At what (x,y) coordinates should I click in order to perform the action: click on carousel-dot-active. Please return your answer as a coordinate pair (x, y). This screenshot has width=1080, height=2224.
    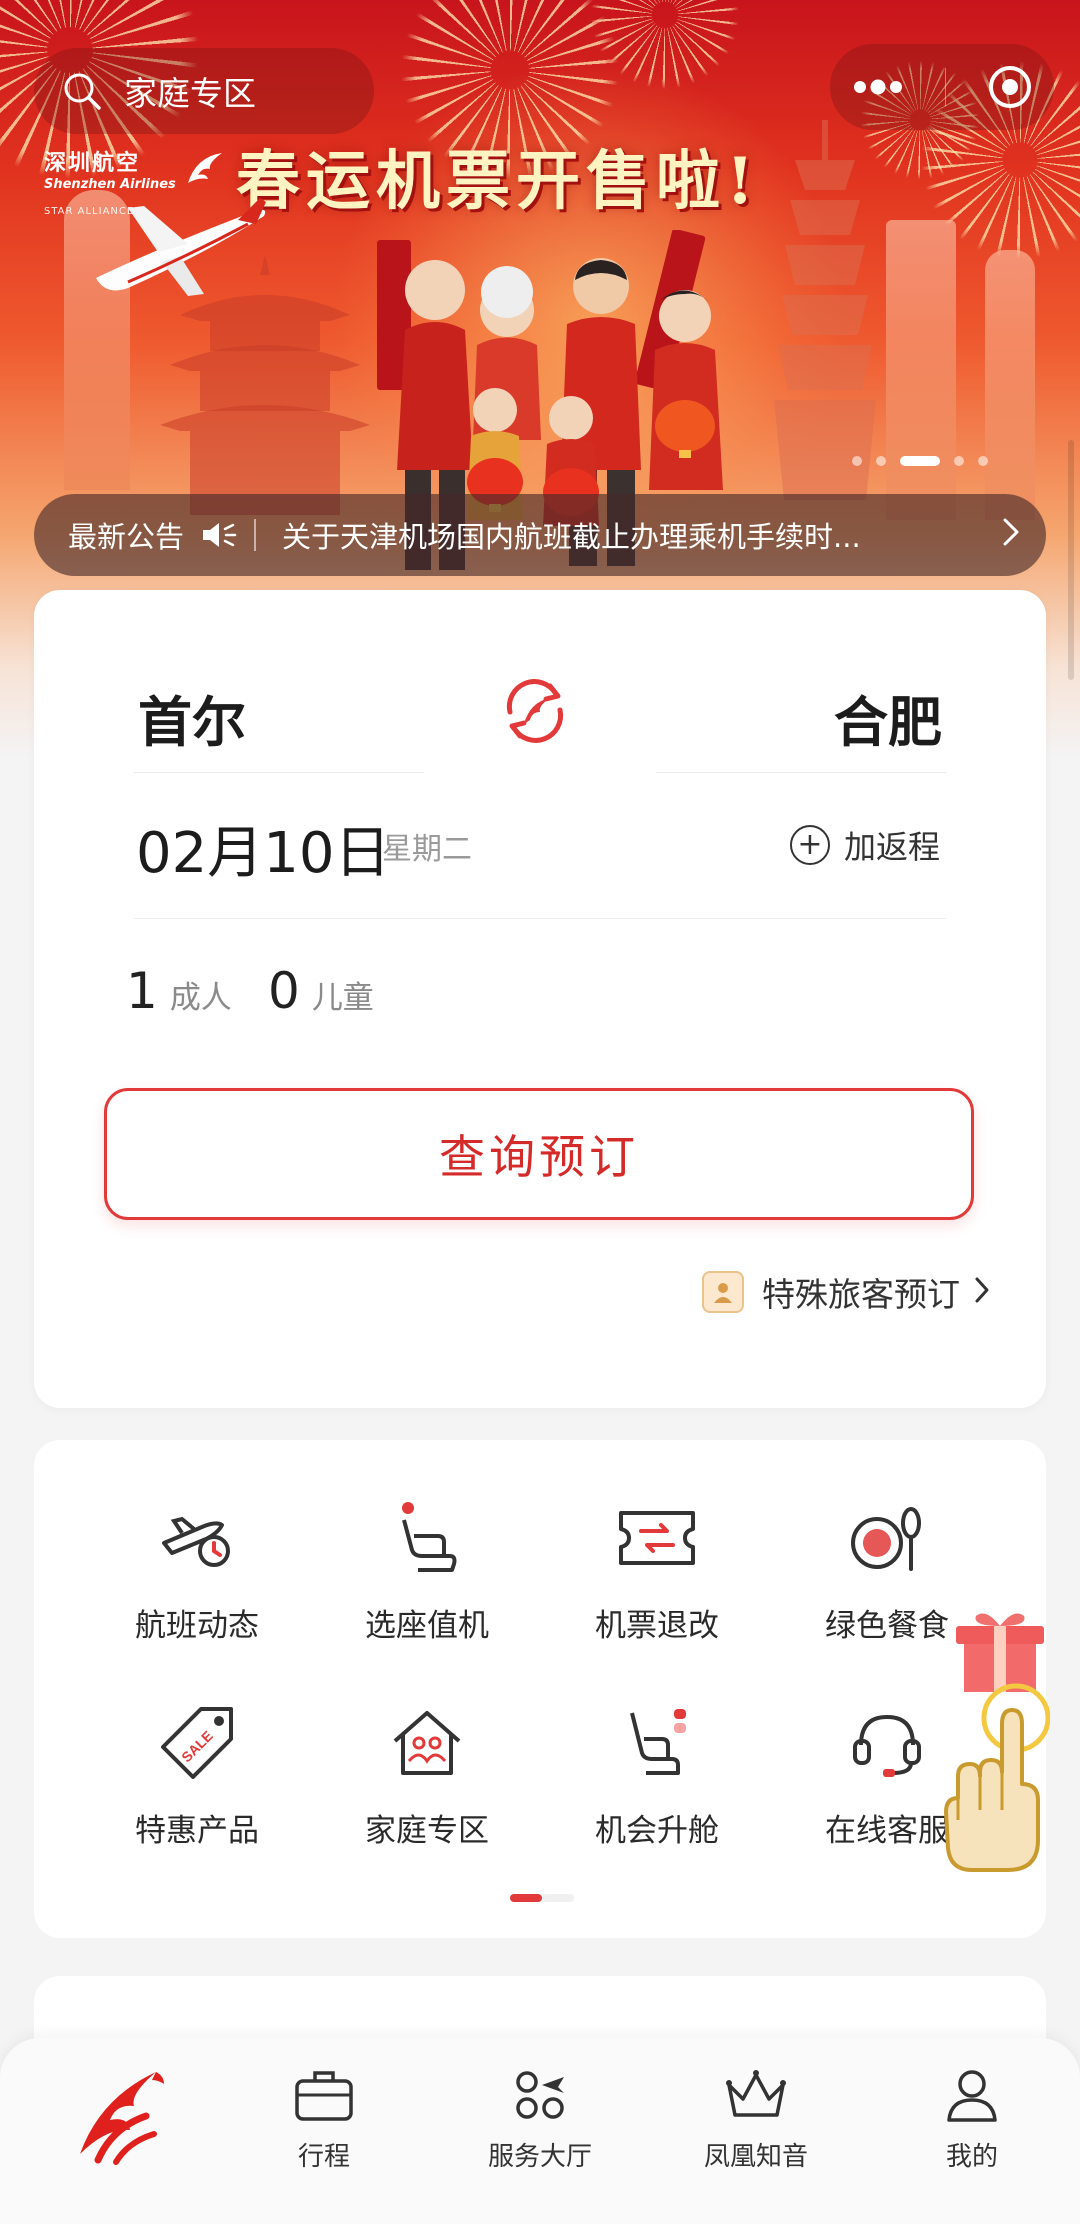
    Looking at the image, I should click on (920, 461).